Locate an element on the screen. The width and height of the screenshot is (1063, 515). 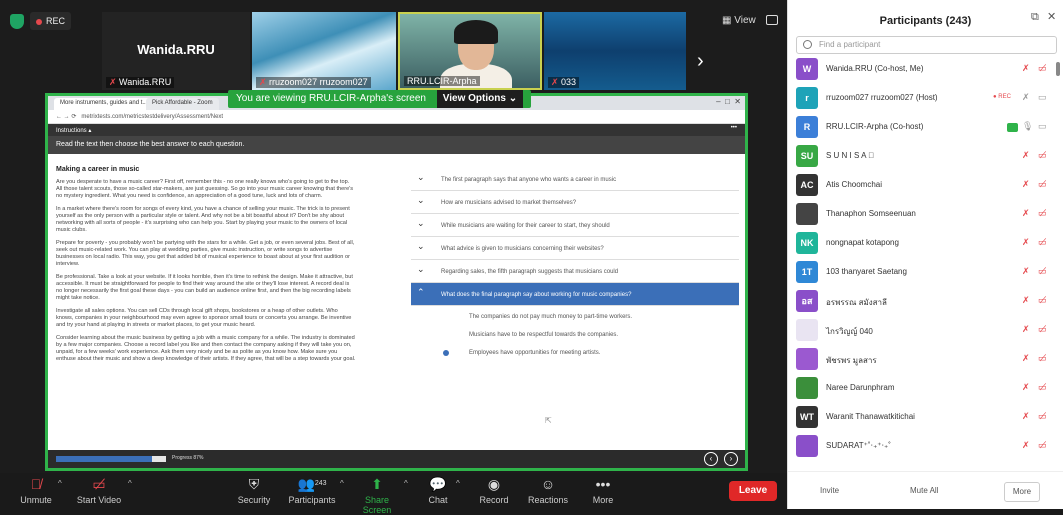
participant-row: AC Atis Choomchai ✗ ▭̸ is located at coordinates (922, 185).